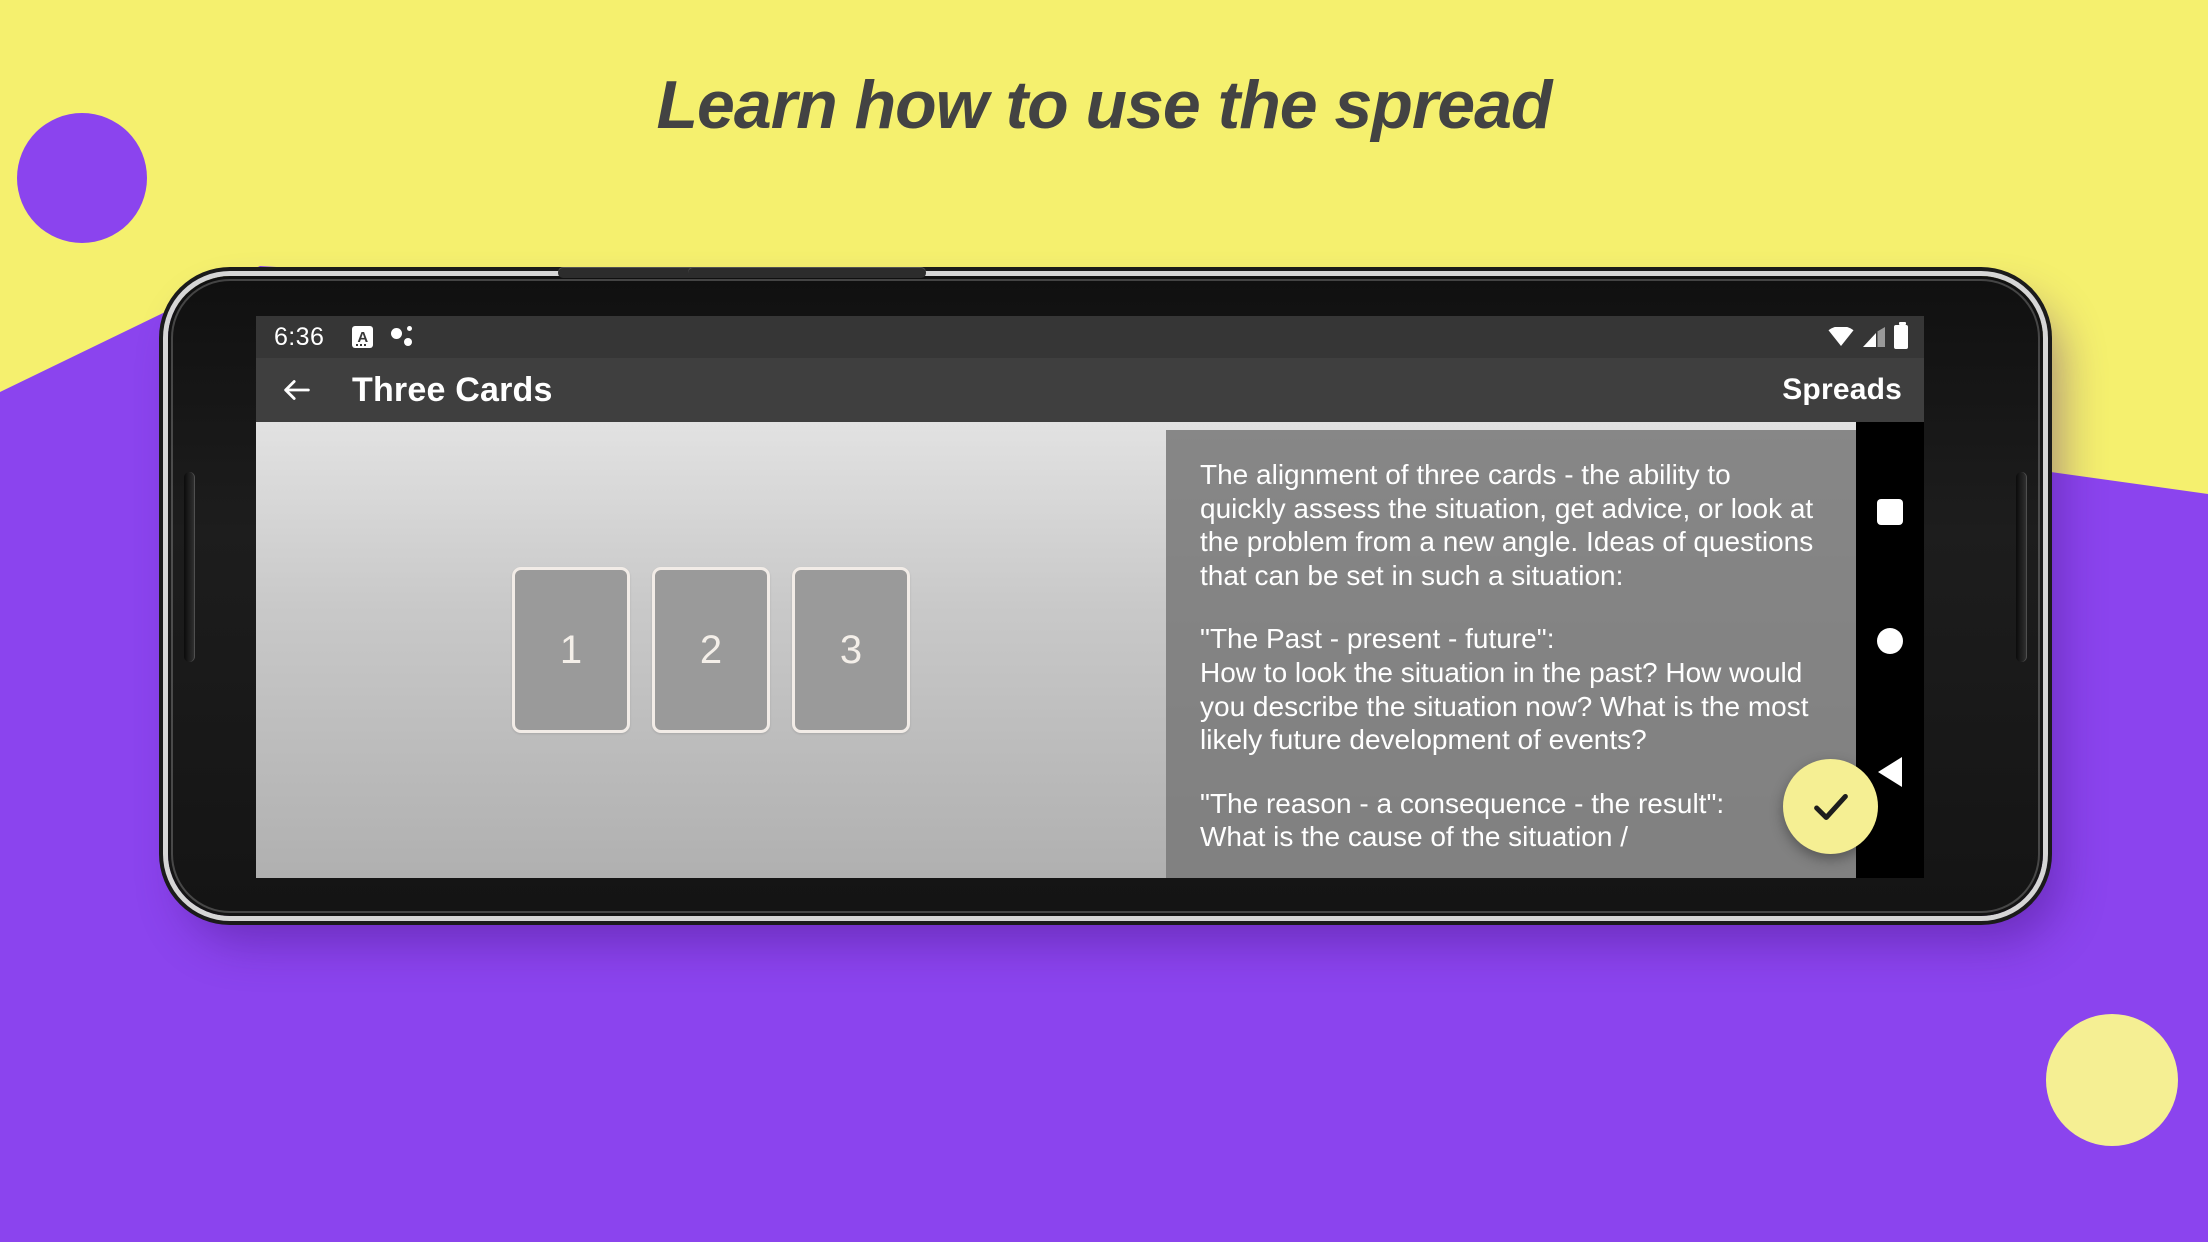 The height and width of the screenshot is (1242, 2208). Describe the element at coordinates (189, 567) in the screenshot. I see `volume-button` at that location.